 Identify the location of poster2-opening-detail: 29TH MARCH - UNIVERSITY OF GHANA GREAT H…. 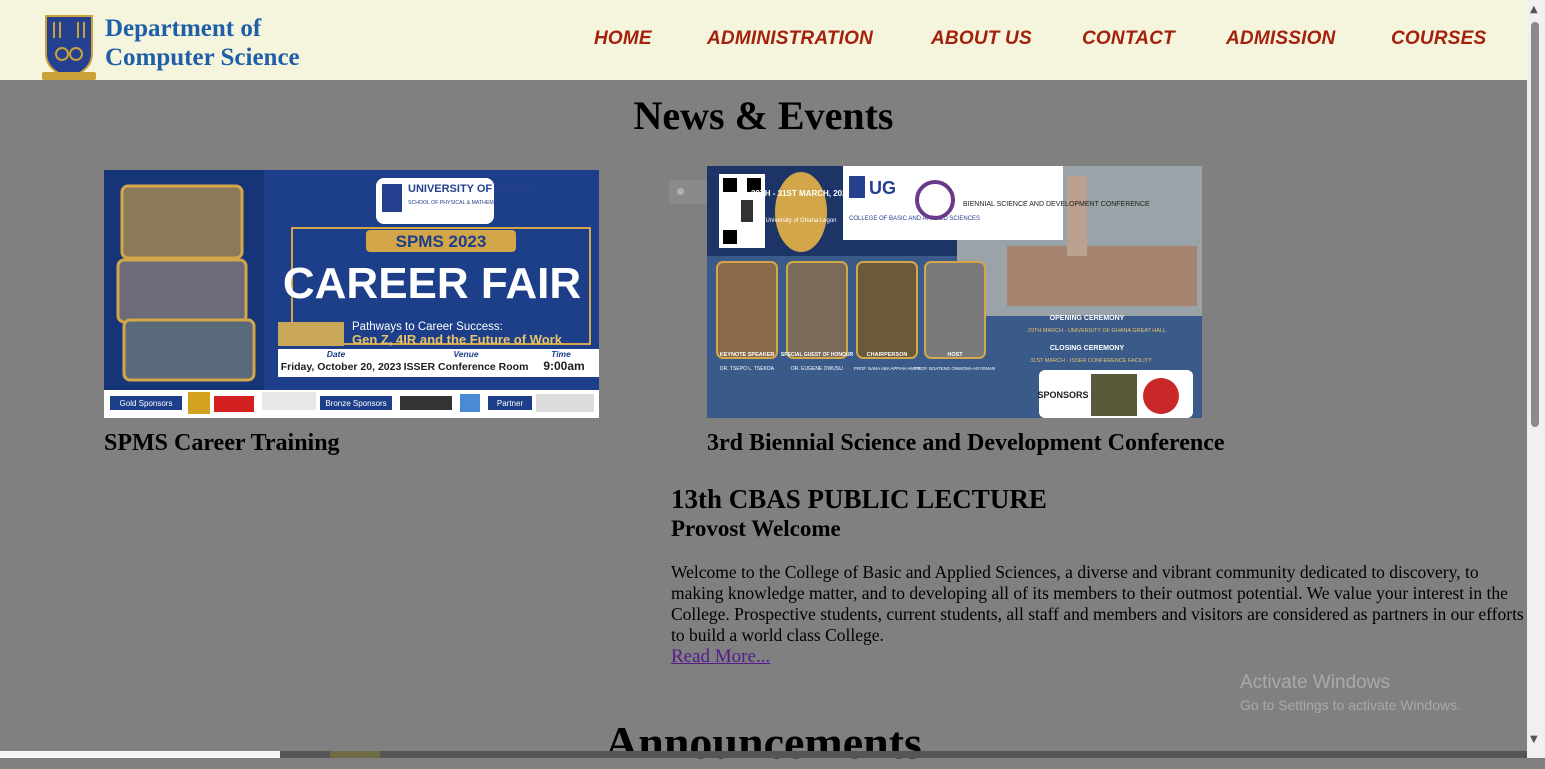
(1097, 331).